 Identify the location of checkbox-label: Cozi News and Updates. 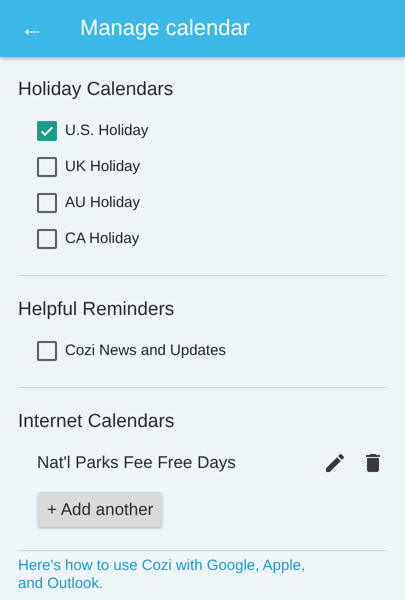
(145, 350).